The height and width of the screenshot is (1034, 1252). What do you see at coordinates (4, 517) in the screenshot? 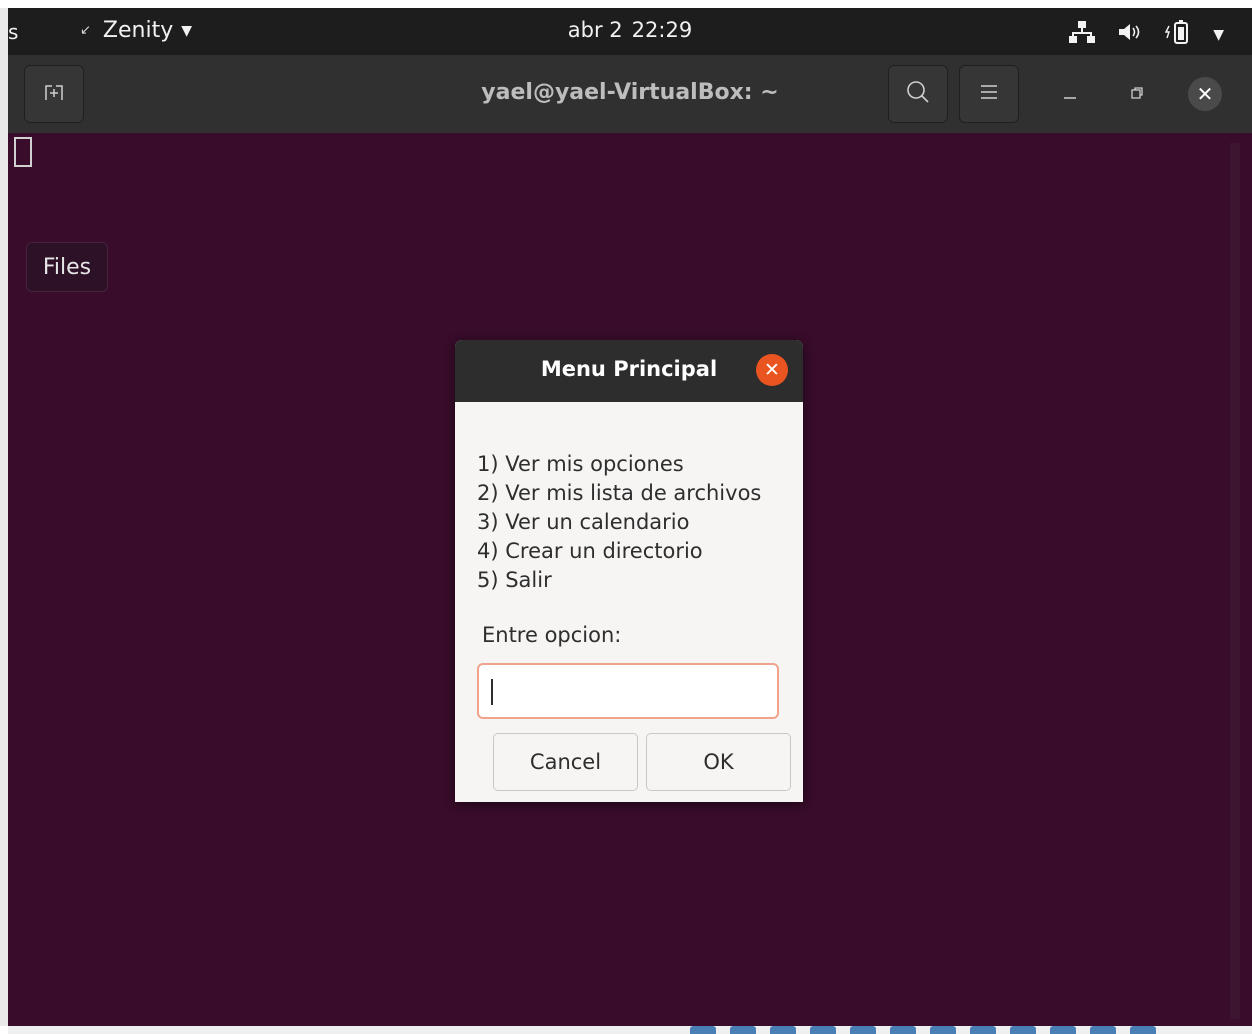
I see `host-window-edge` at bounding box center [4, 517].